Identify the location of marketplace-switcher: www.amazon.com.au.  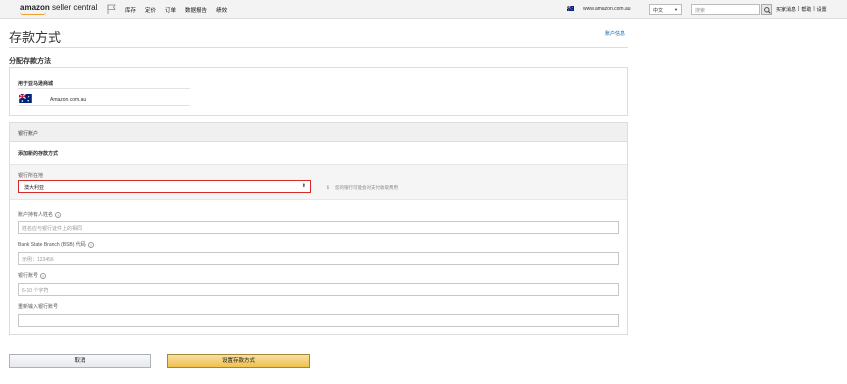
(607, 9).